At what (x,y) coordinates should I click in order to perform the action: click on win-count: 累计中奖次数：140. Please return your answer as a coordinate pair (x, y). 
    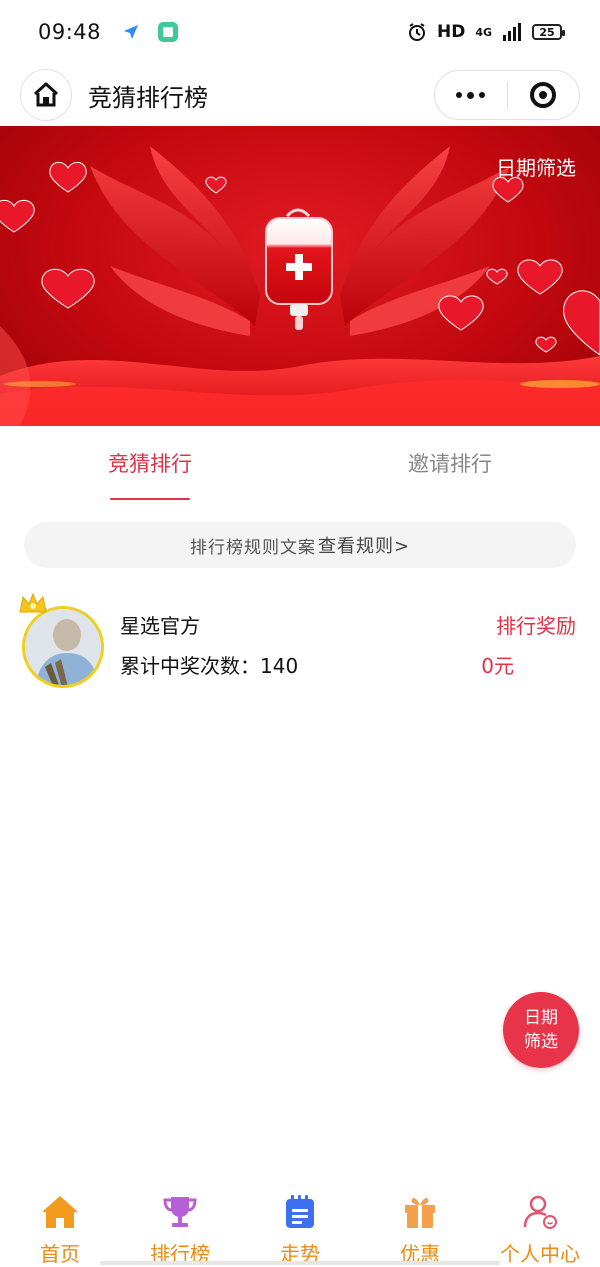
    Looking at the image, I should click on (209, 666).